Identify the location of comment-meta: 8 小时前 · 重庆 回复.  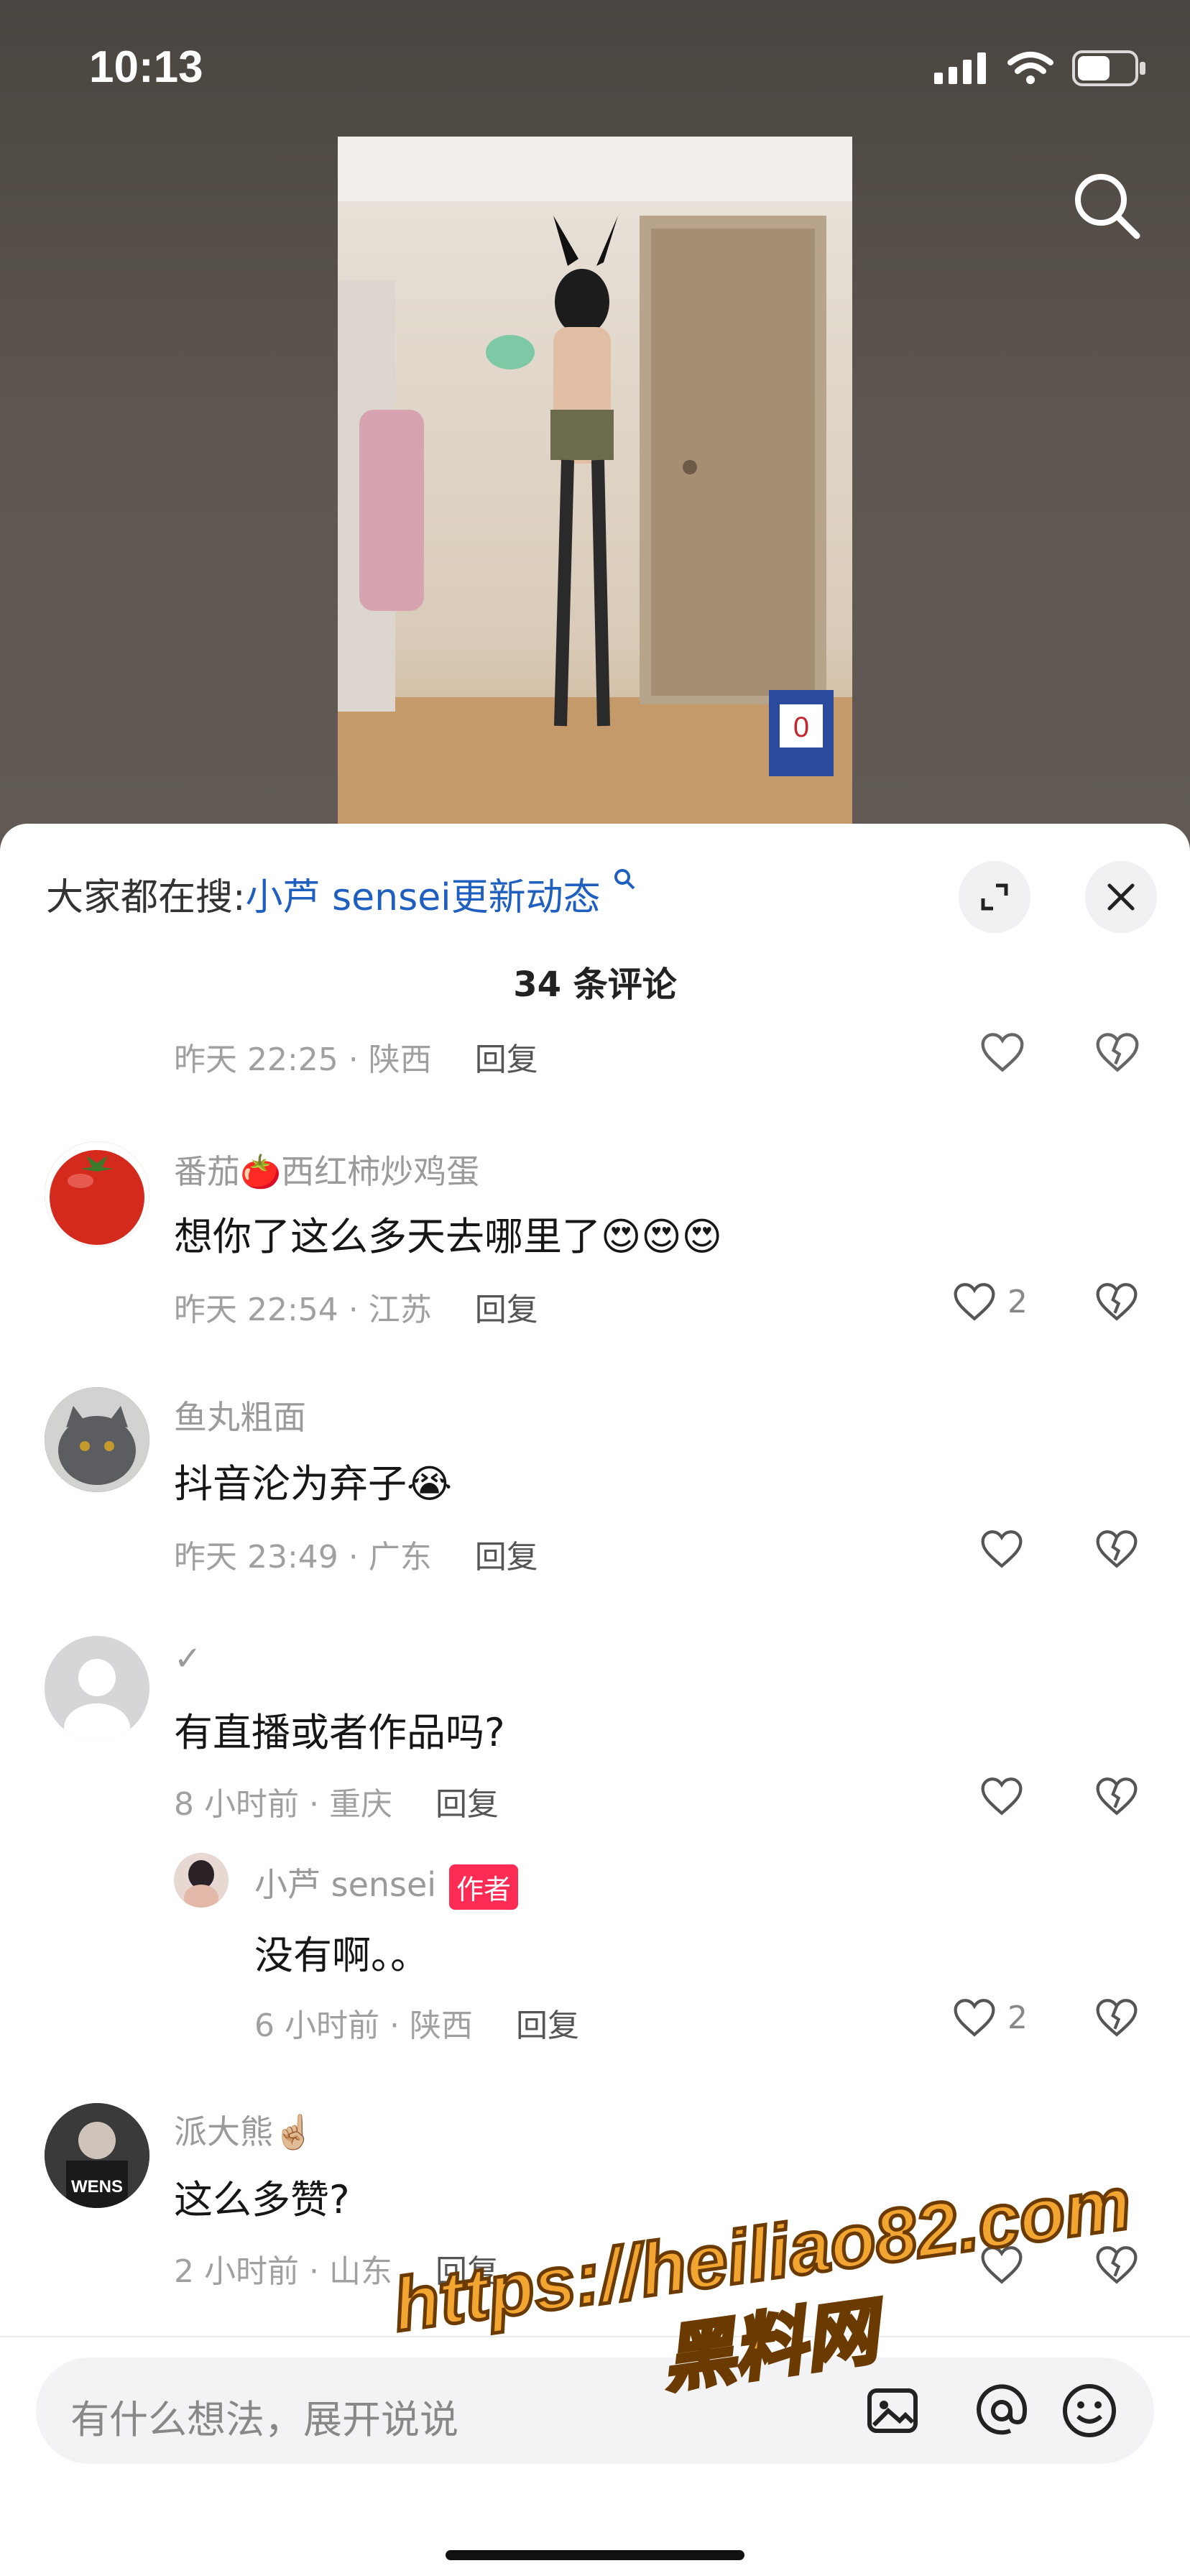
(336, 1801).